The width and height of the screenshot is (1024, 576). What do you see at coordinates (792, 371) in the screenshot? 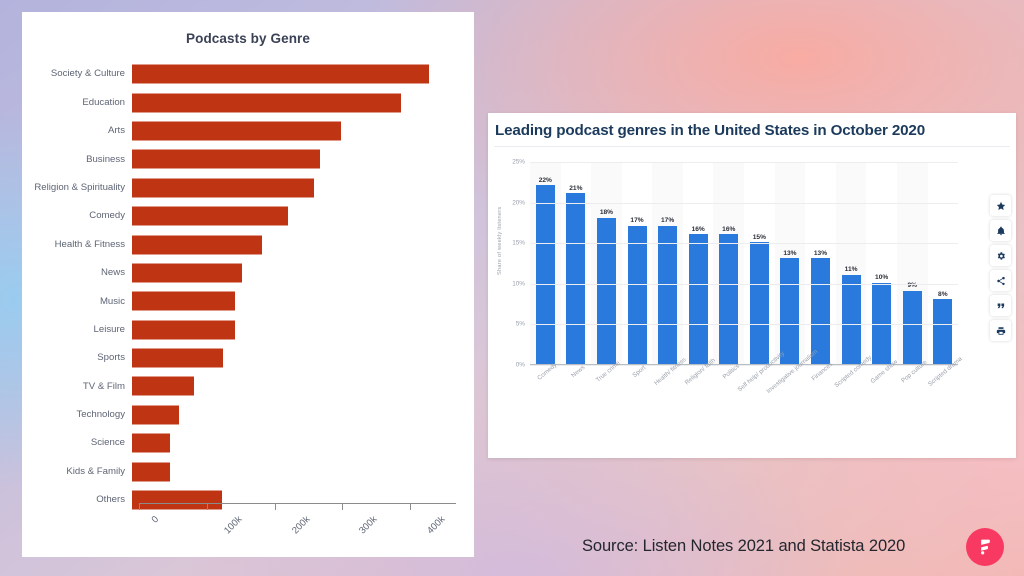
I see `statista-x-label-cell: Investigative journalism` at bounding box center [792, 371].